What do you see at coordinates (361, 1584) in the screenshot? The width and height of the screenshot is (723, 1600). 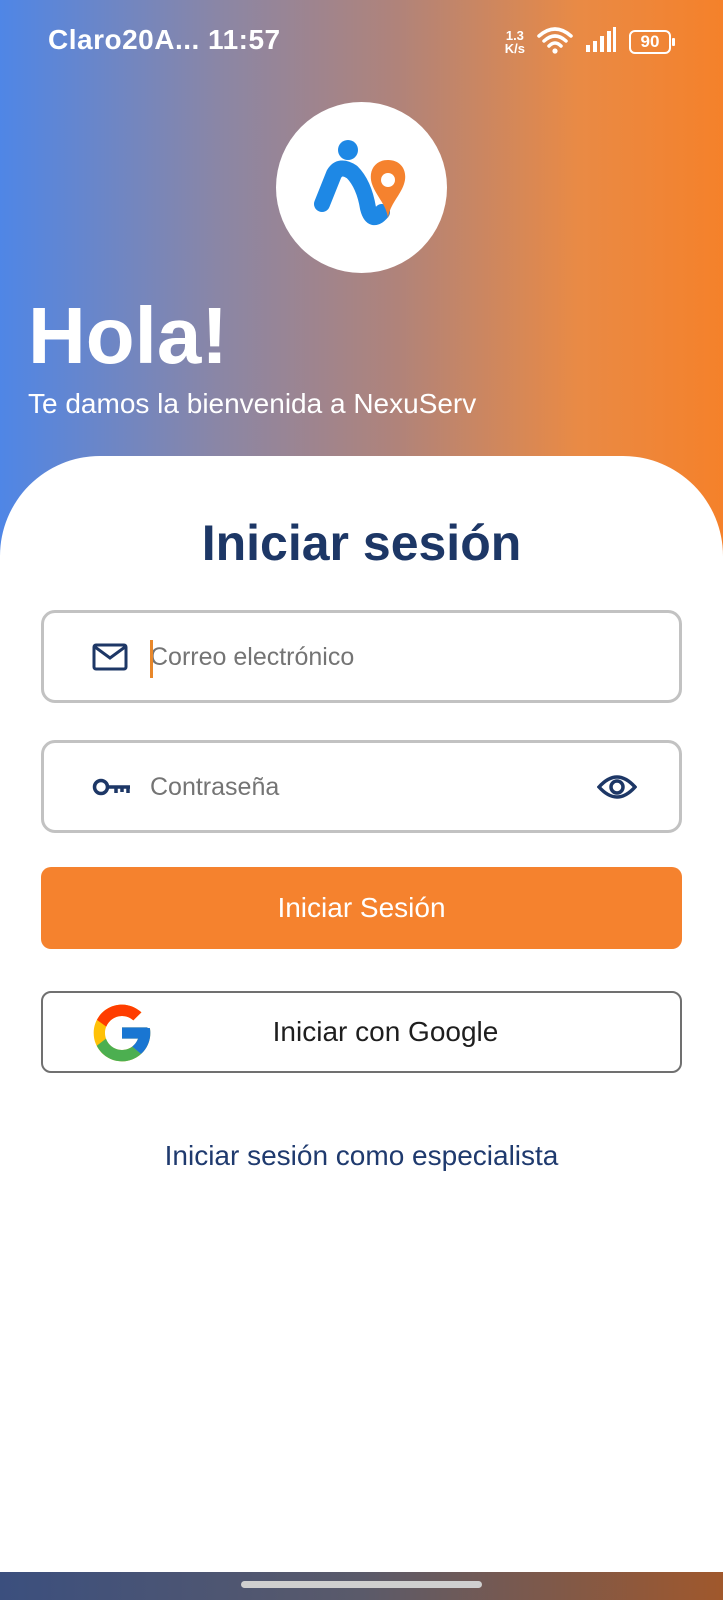 I see `home-gesture-handle` at bounding box center [361, 1584].